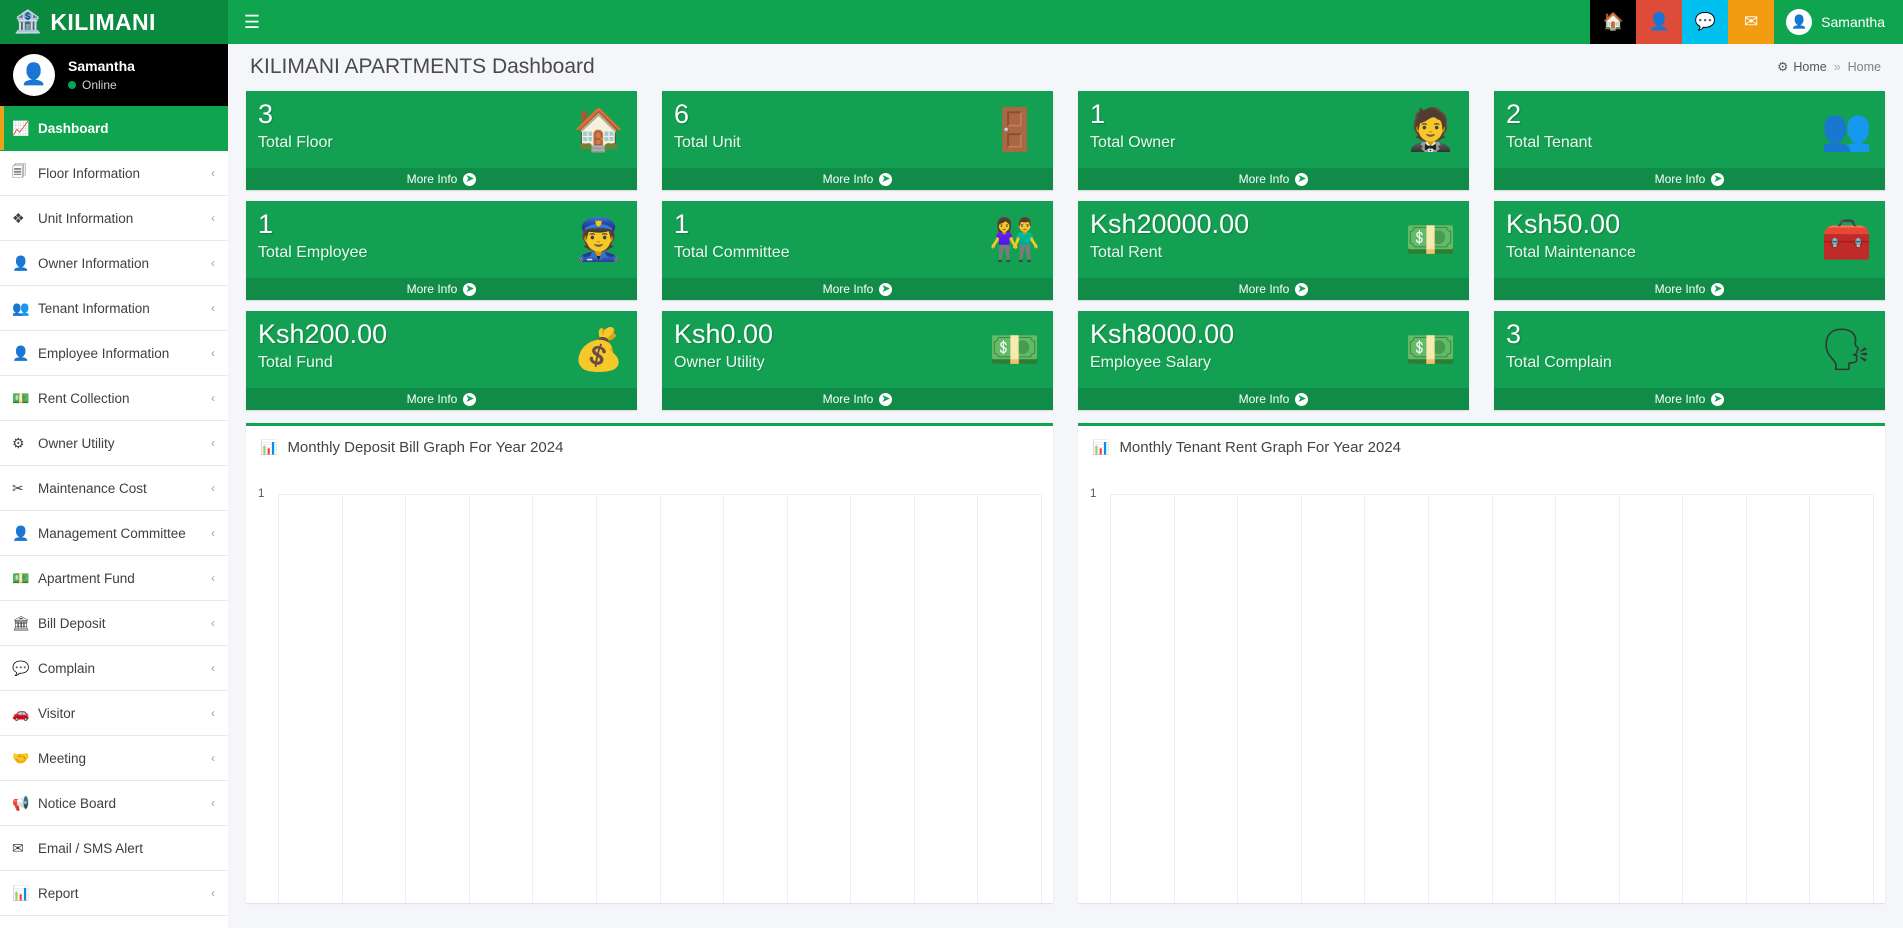  I want to click on stat-card-value: Ksh200.00, so click(323, 334).